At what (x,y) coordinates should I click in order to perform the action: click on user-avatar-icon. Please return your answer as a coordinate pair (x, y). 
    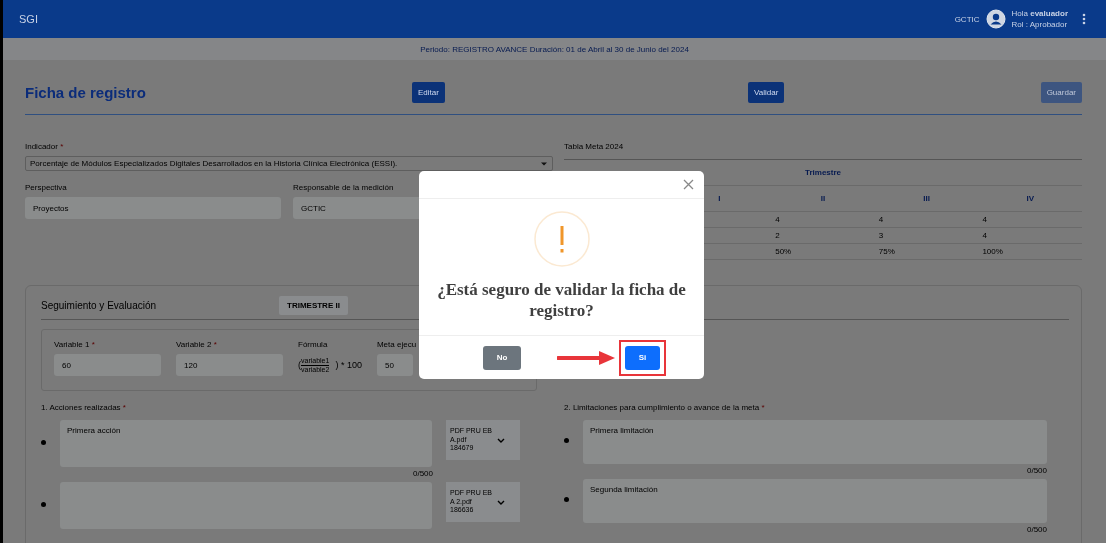
    Looking at the image, I should click on (995, 19).